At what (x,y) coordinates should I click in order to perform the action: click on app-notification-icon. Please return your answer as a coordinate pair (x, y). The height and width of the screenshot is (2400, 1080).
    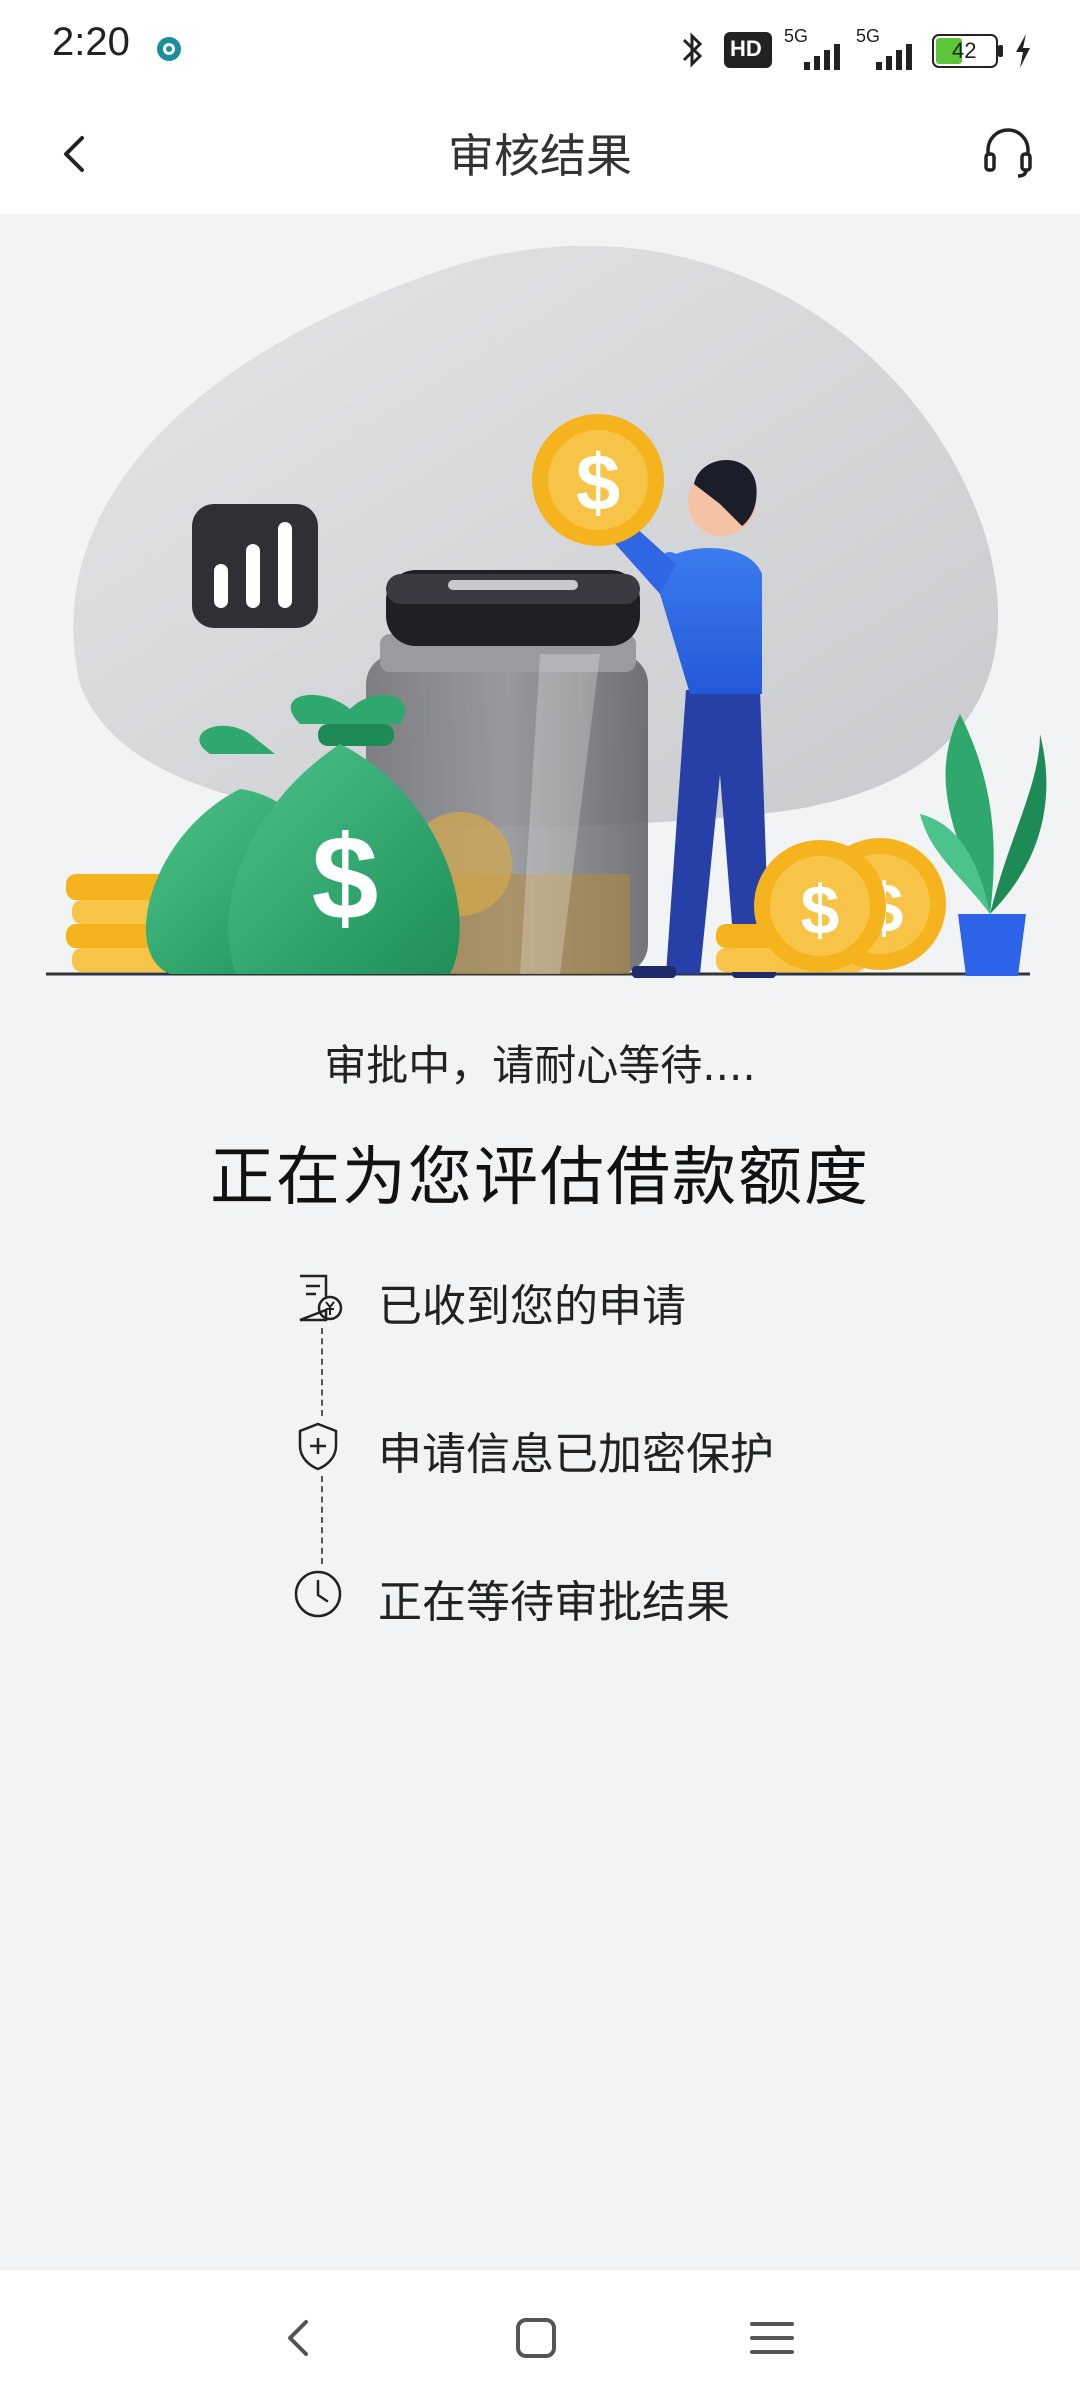
    Looking at the image, I should click on (169, 49).